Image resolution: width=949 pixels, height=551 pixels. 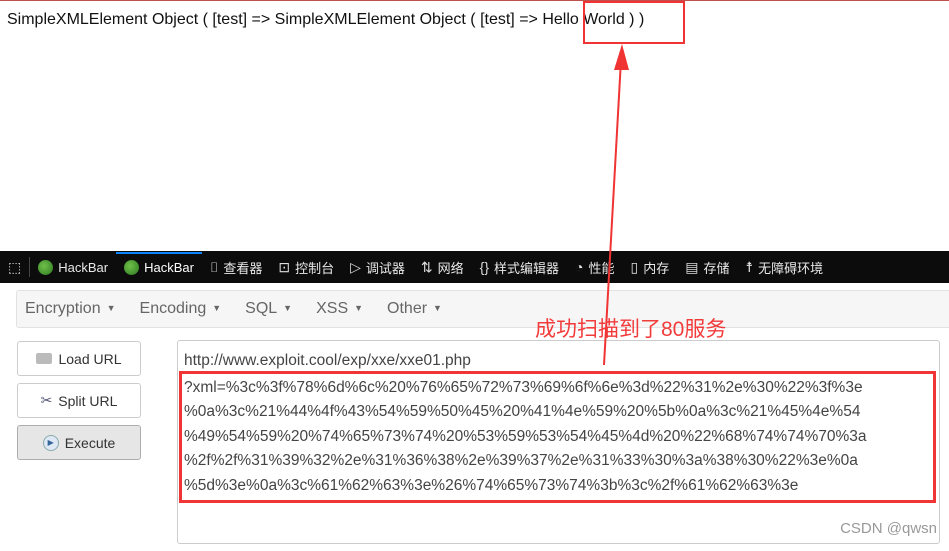 I want to click on arrow-head, so click(x=621, y=57).